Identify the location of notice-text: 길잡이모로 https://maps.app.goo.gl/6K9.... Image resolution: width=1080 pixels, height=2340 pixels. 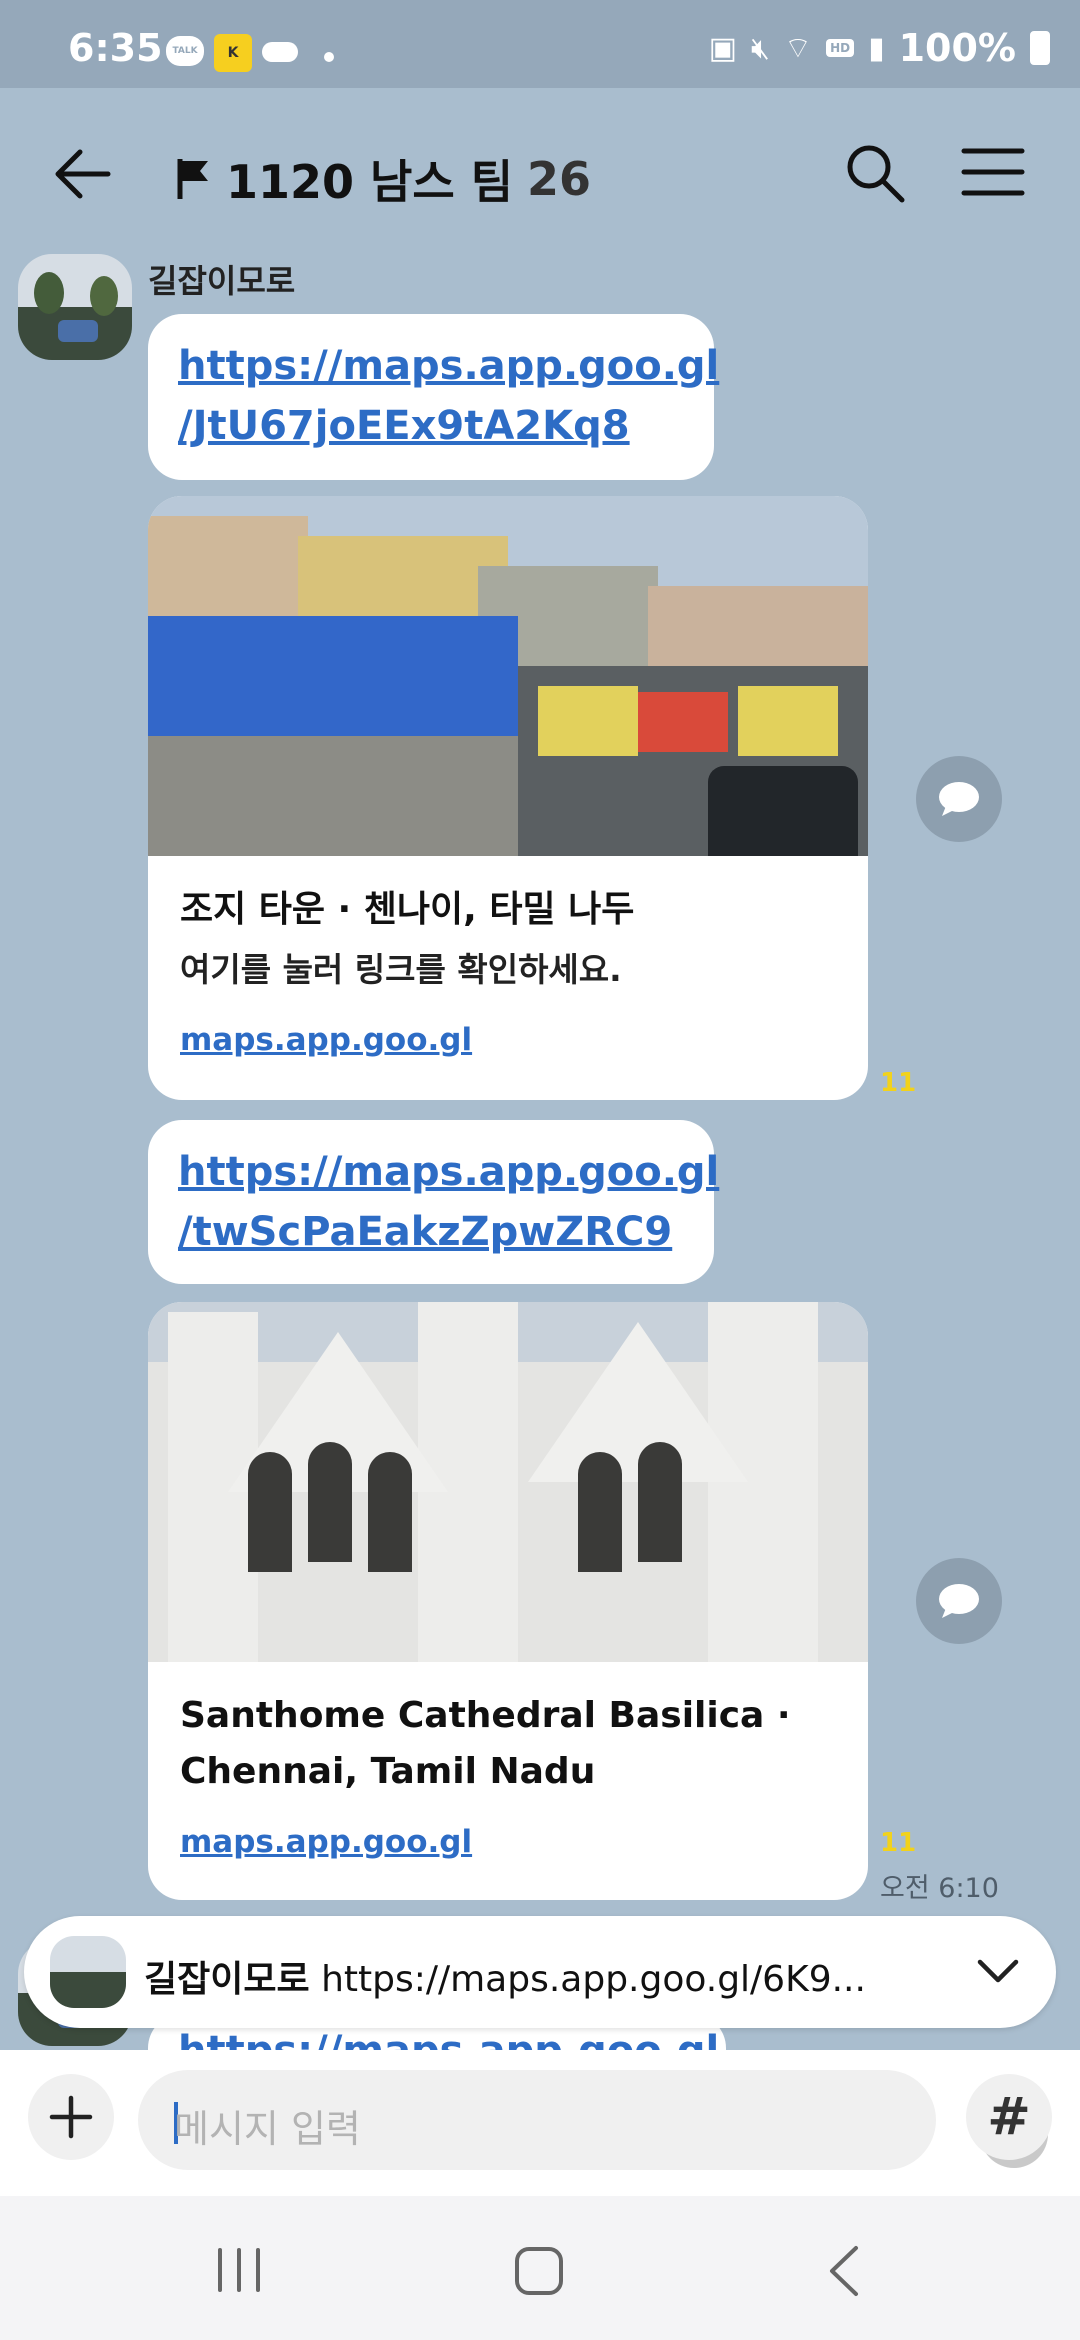
(554, 1976).